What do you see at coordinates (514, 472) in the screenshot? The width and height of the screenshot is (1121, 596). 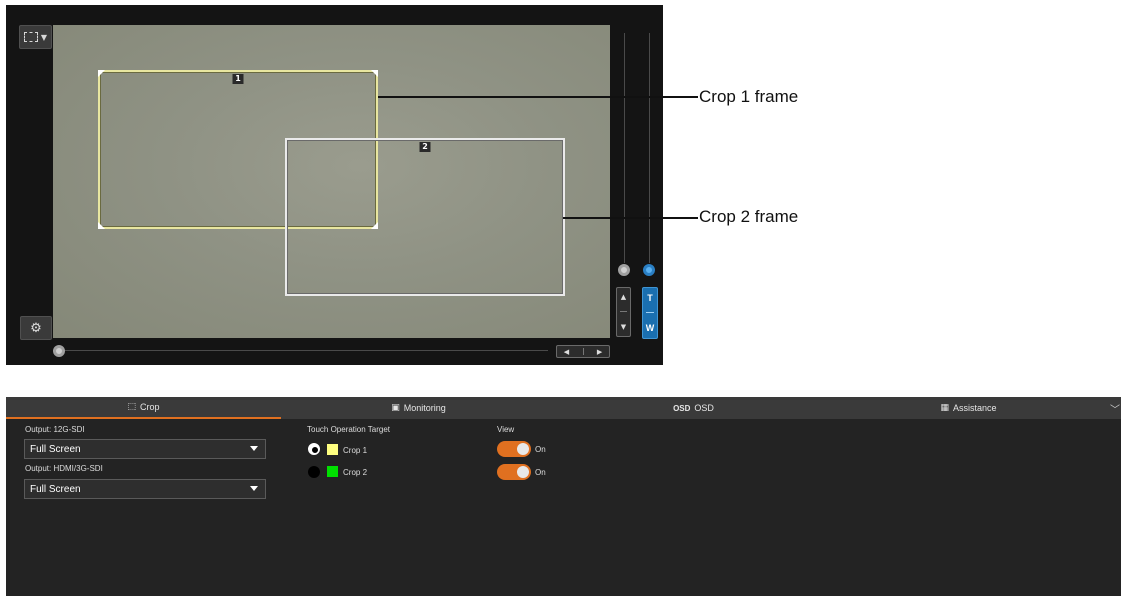 I see `crop-2-view-toggle` at bounding box center [514, 472].